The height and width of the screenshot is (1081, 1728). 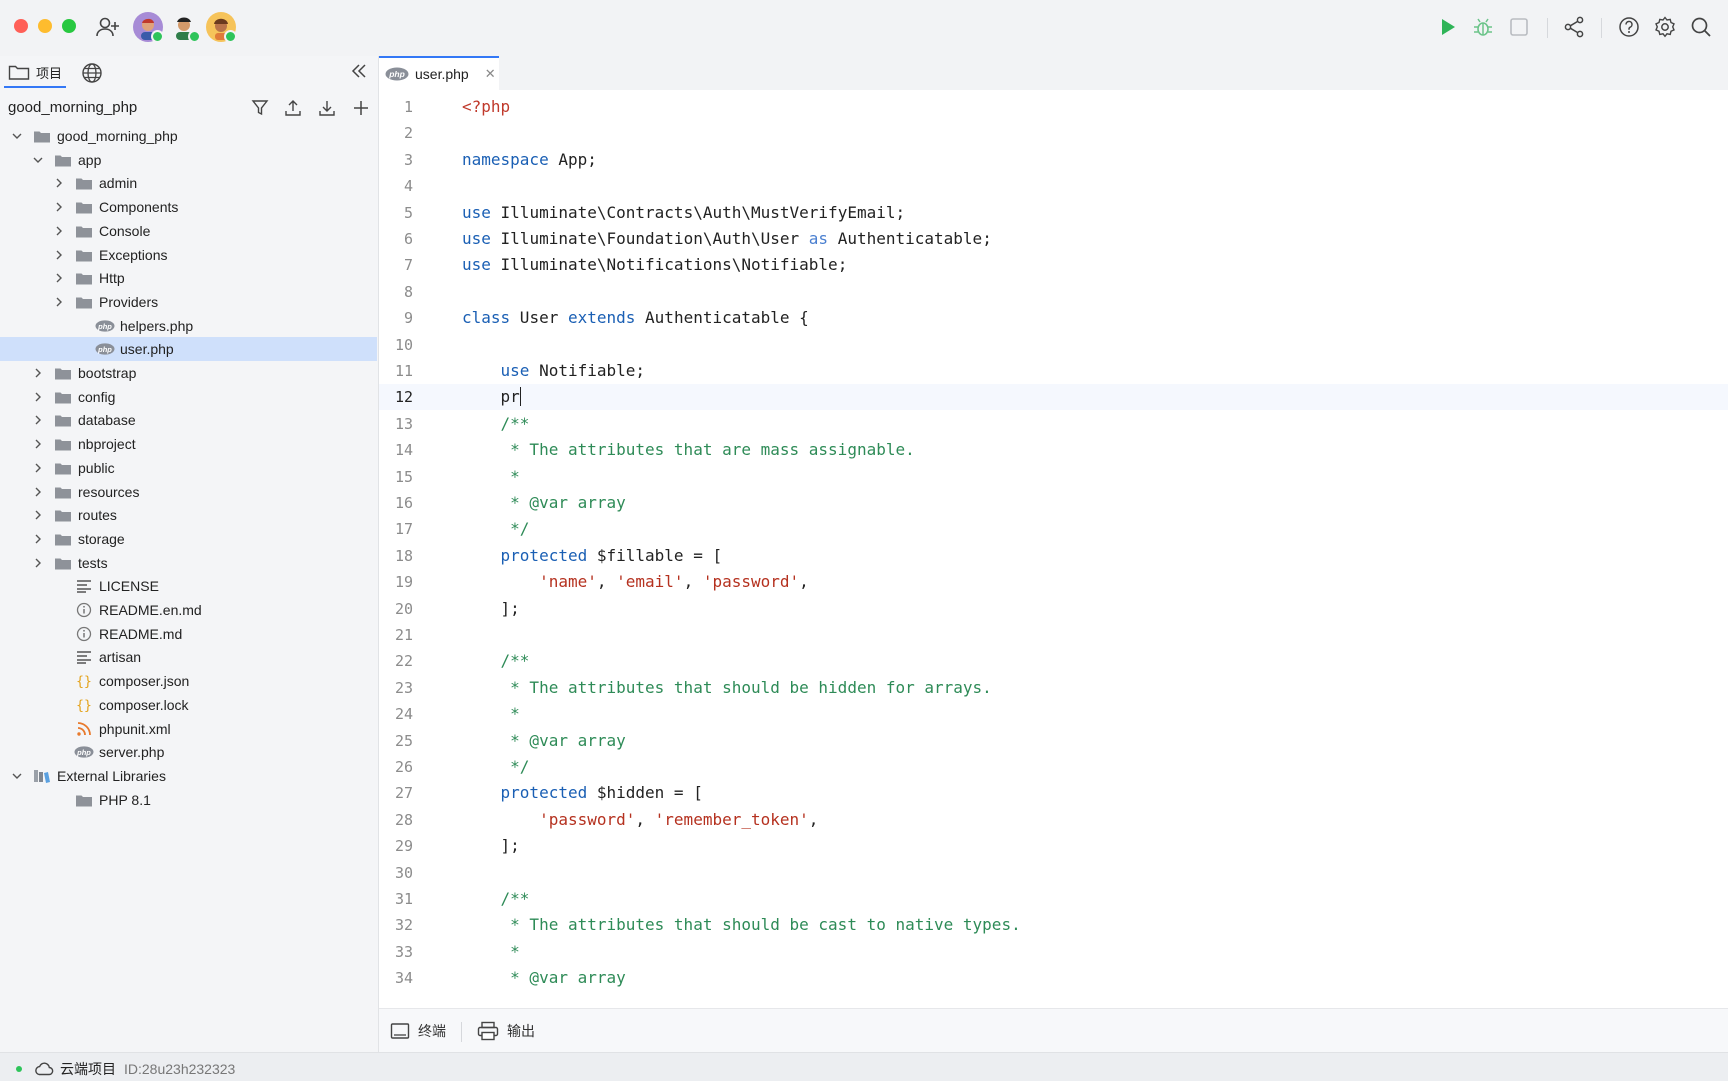 What do you see at coordinates (188, 752) in the screenshot?
I see `tree-item: php server.php` at bounding box center [188, 752].